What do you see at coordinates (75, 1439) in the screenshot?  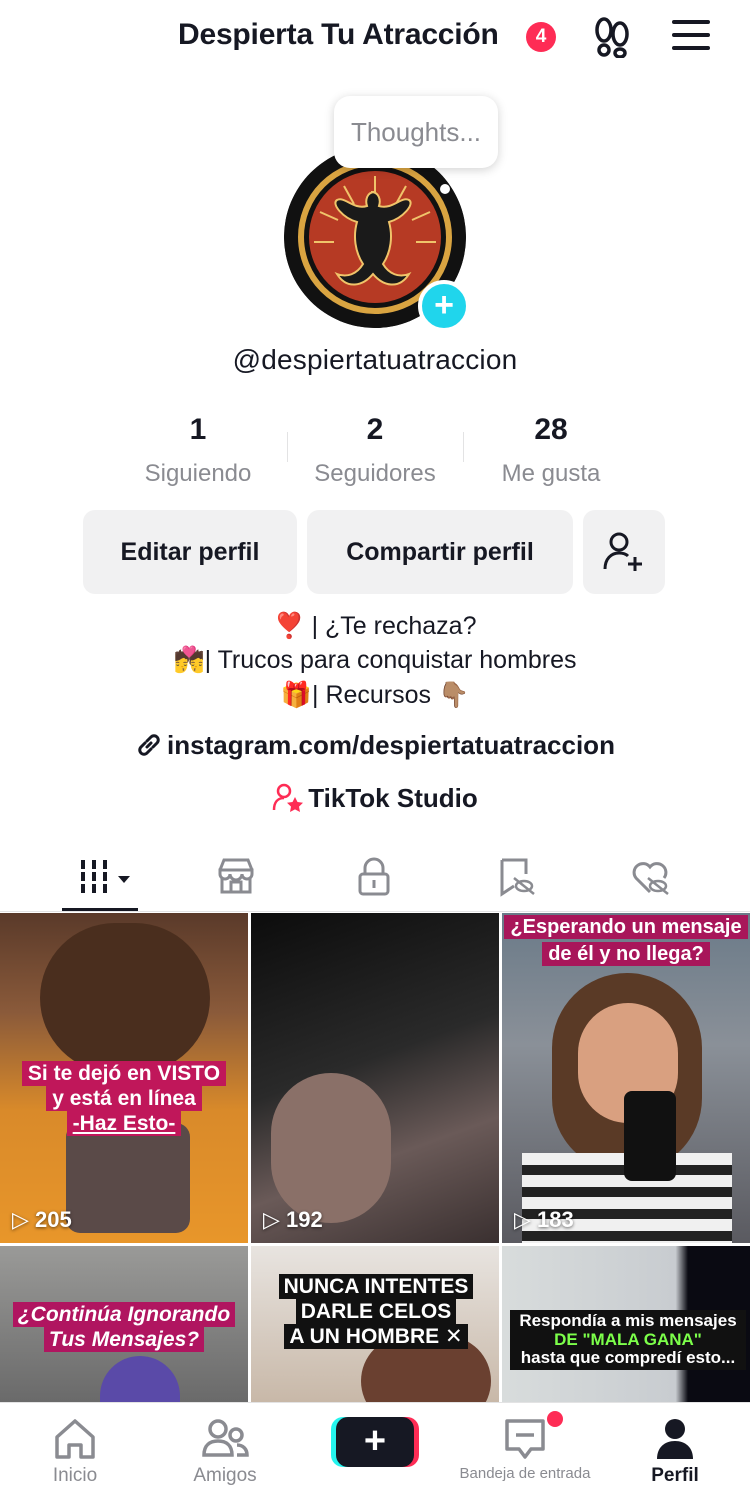 I see `home-icon` at bounding box center [75, 1439].